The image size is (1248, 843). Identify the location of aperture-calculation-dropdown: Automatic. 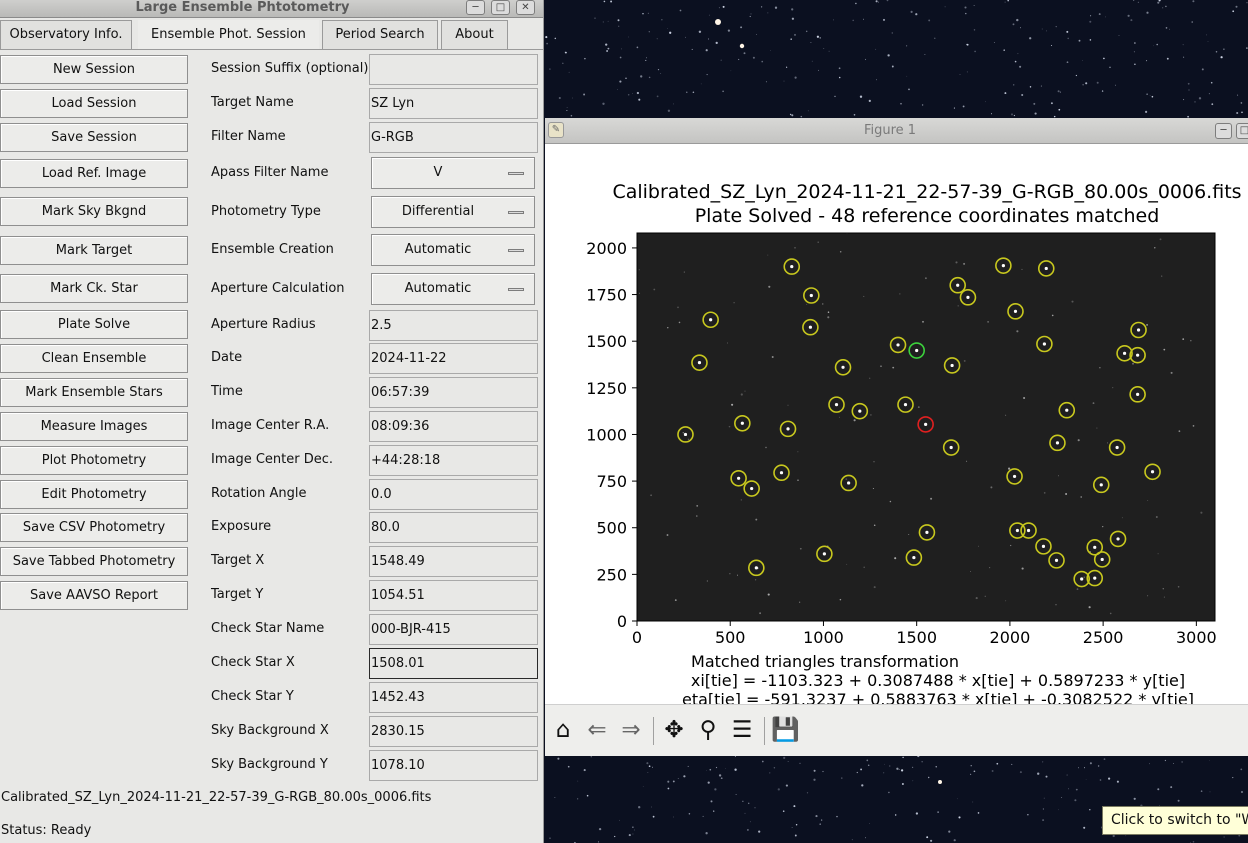
(453, 289).